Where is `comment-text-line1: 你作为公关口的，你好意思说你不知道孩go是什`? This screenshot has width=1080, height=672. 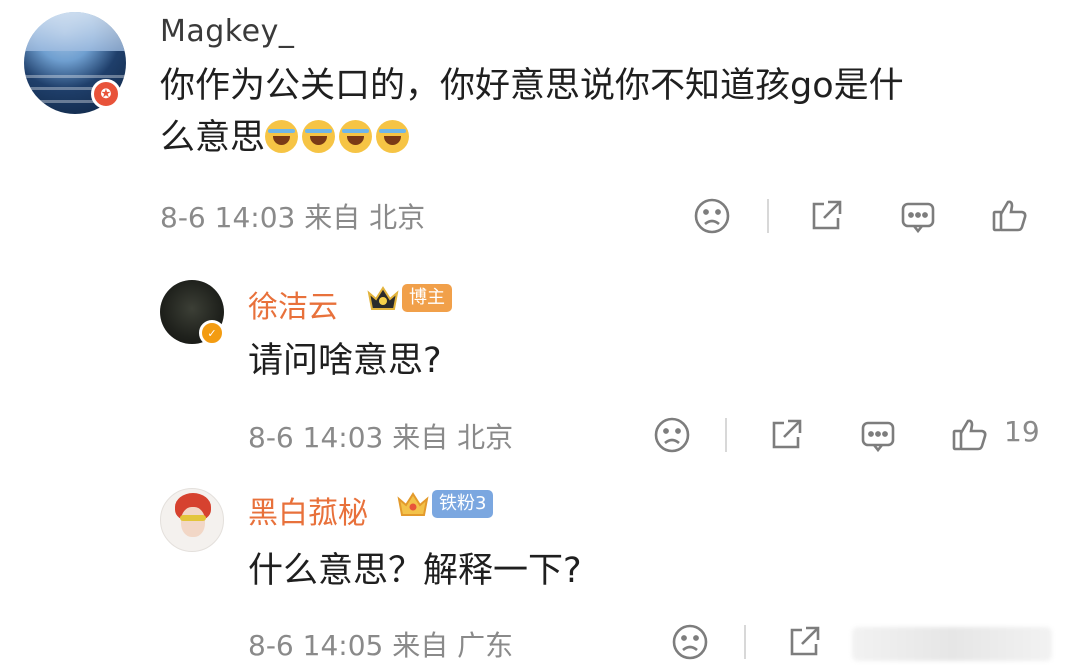
comment-text-line1: 你作为公关口的，你好意思说你不知道孩go是什 is located at coordinates (532, 86).